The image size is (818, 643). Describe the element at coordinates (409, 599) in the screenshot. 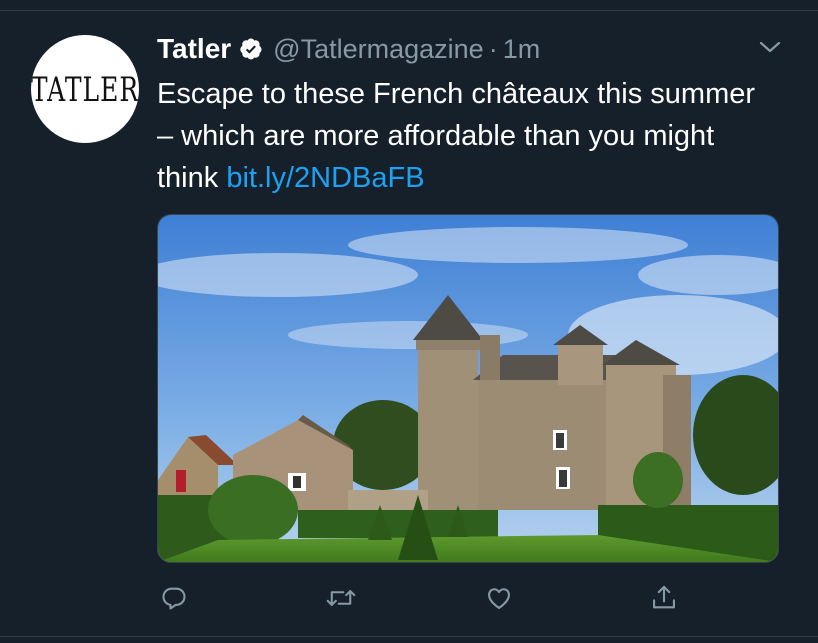

I see `tweet-actions` at that location.